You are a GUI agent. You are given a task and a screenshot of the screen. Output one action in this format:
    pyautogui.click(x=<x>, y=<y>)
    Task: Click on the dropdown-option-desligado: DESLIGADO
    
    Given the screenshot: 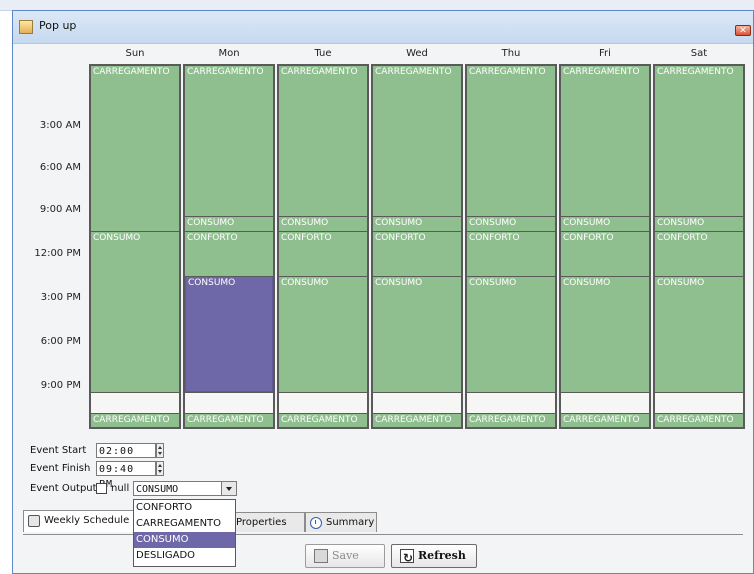 What is the action you would take?
    pyautogui.click(x=184, y=556)
    